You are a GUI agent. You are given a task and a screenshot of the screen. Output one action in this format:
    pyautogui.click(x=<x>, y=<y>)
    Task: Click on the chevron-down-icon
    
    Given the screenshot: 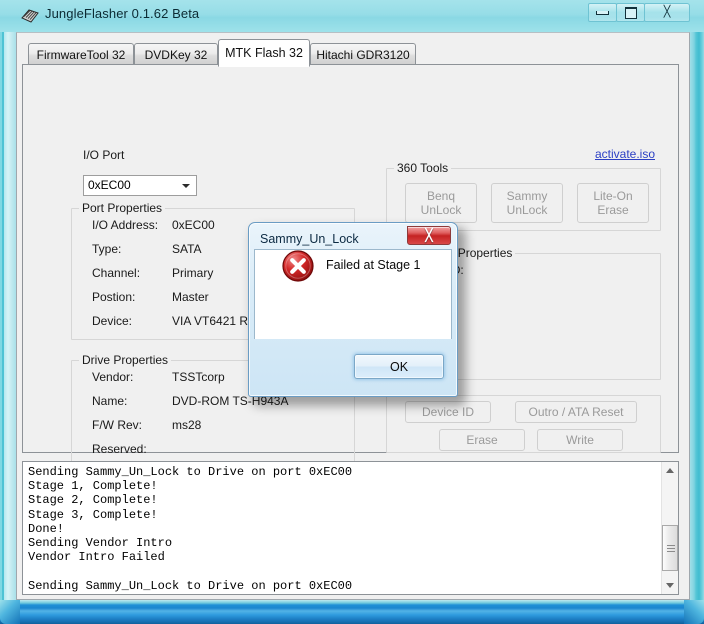 What is the action you would take?
    pyautogui.click(x=186, y=186)
    